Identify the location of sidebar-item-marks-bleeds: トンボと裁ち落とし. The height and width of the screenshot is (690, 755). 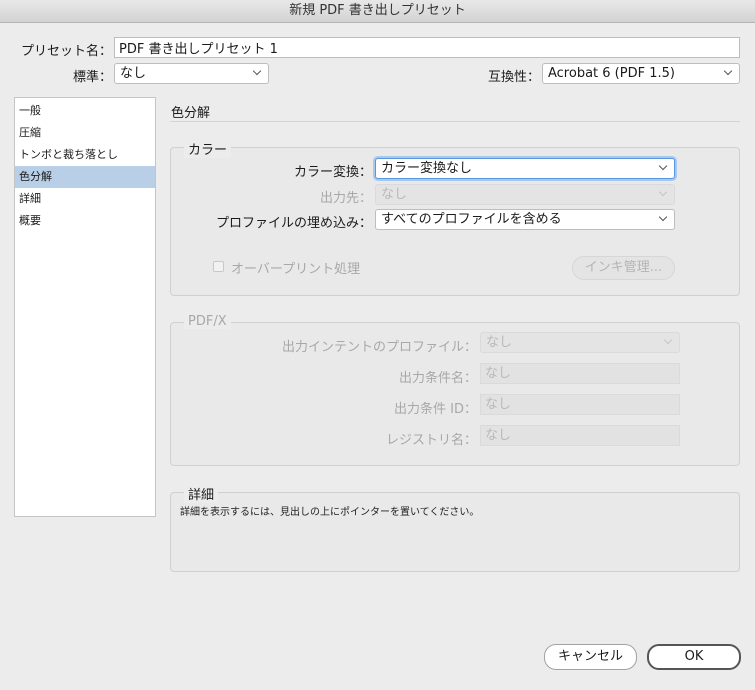
(85, 155).